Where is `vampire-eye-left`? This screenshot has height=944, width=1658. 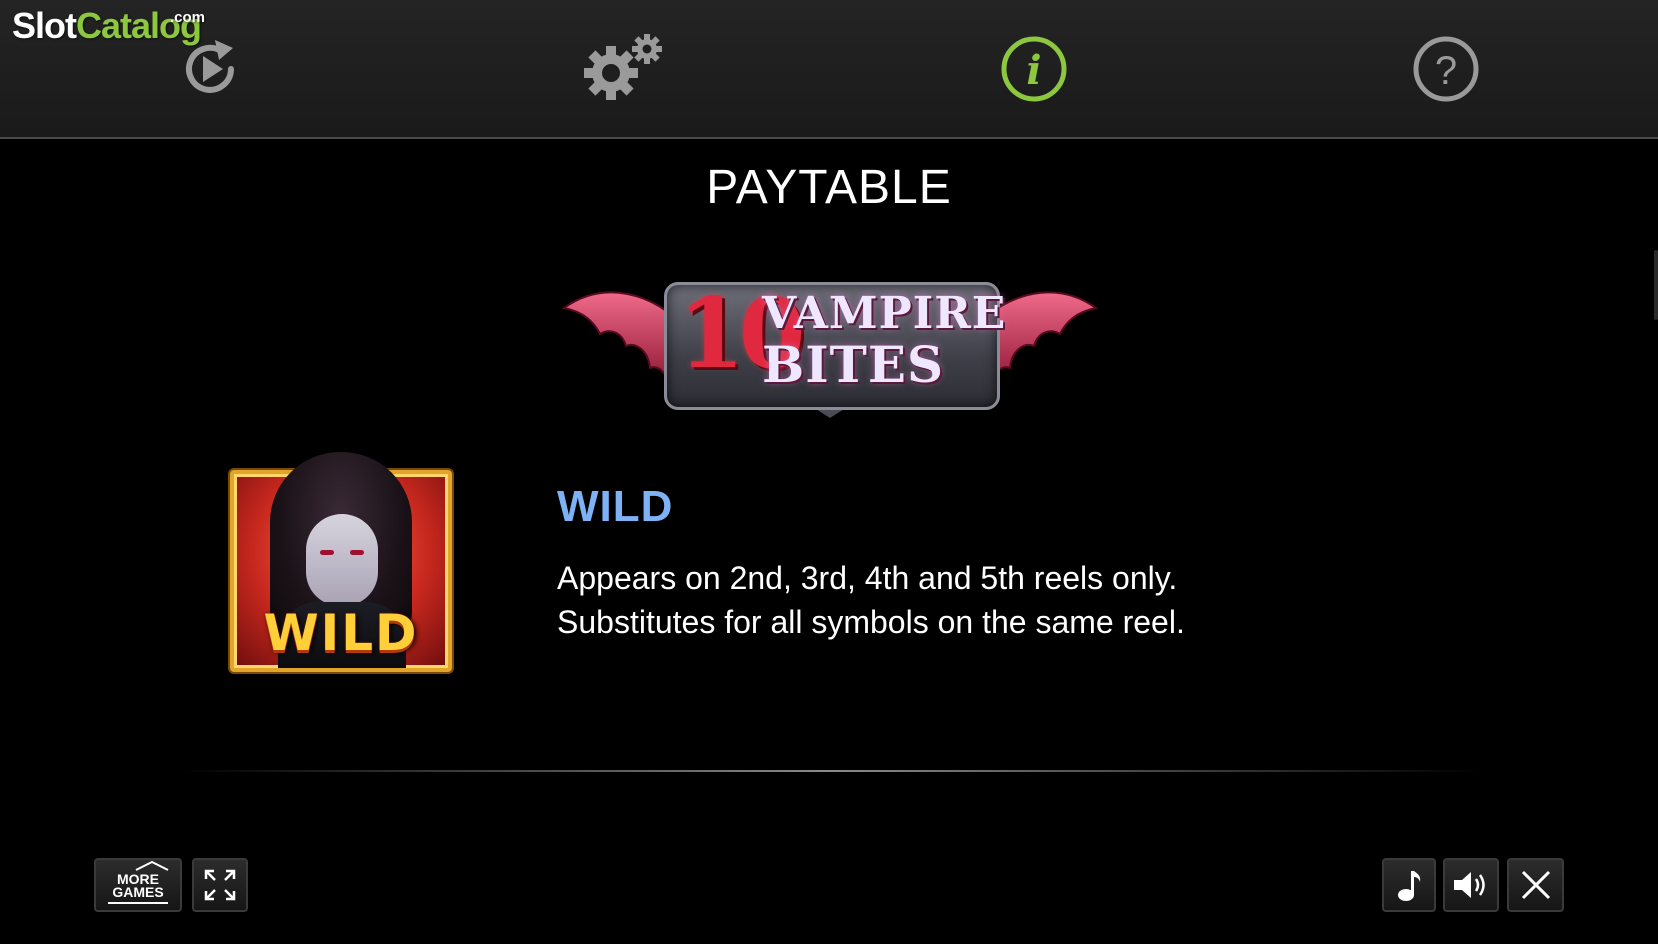 vampire-eye-left is located at coordinates (327, 552).